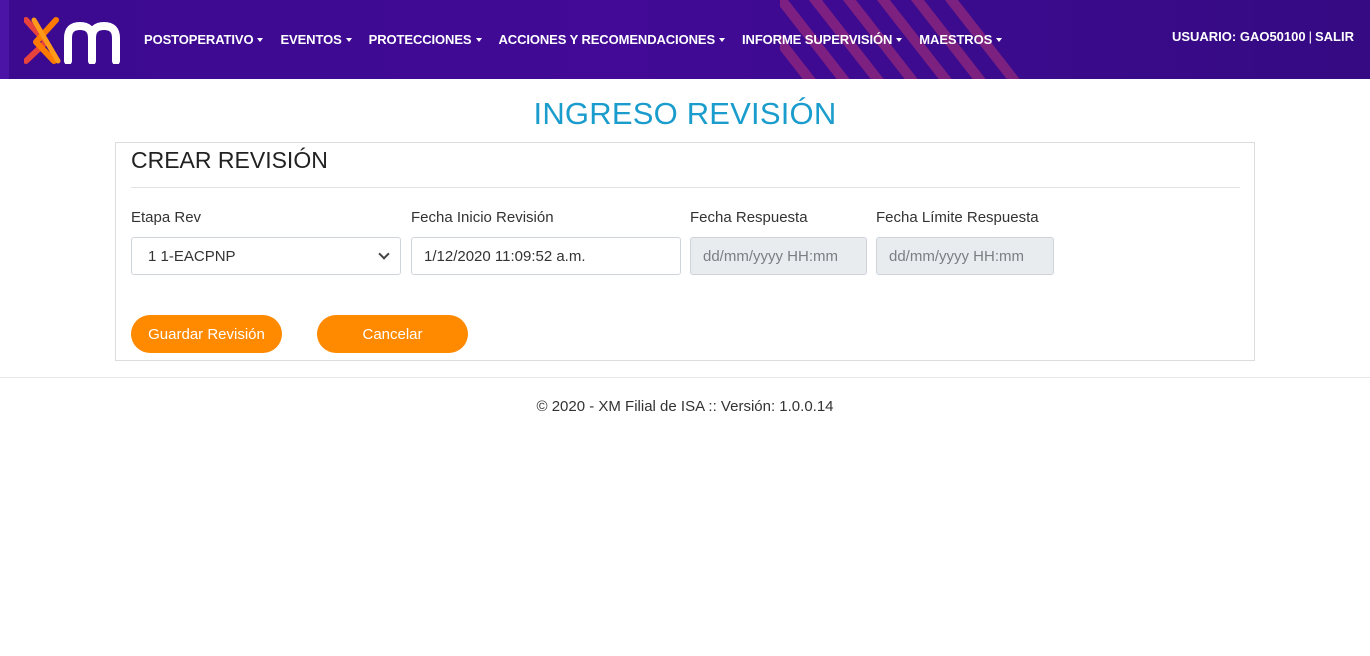 The image size is (1370, 656). What do you see at coordinates (685, 187) in the screenshot?
I see `card-divider` at bounding box center [685, 187].